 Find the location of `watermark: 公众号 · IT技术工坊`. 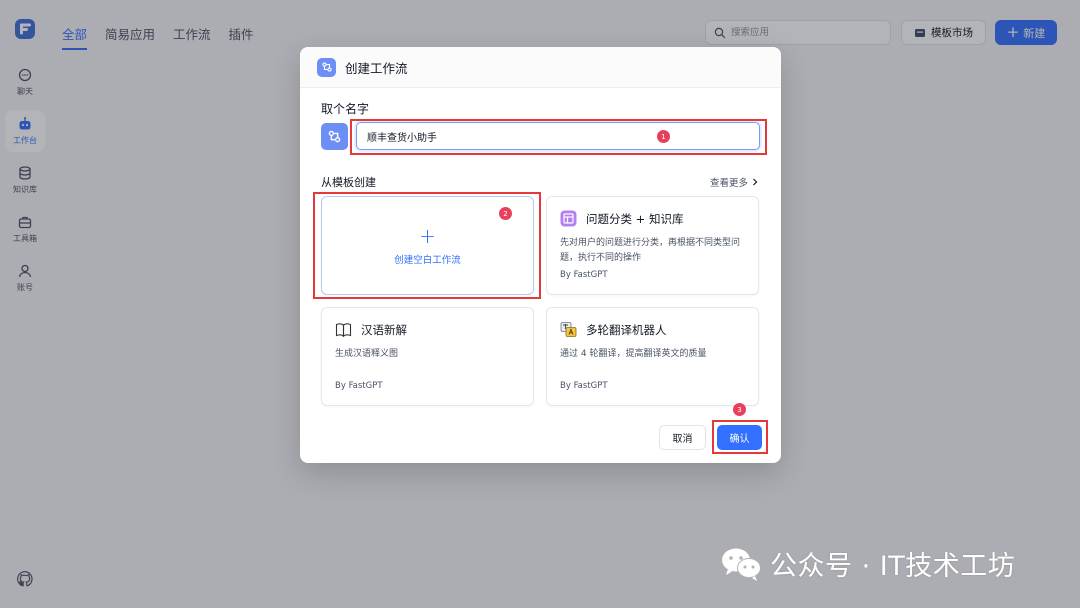

watermark: 公众号 · IT技术工坊 is located at coordinates (867, 563).